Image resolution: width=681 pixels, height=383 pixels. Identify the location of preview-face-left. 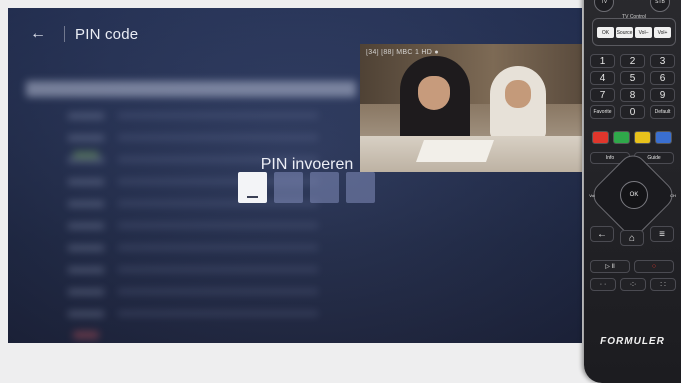
(434, 93).